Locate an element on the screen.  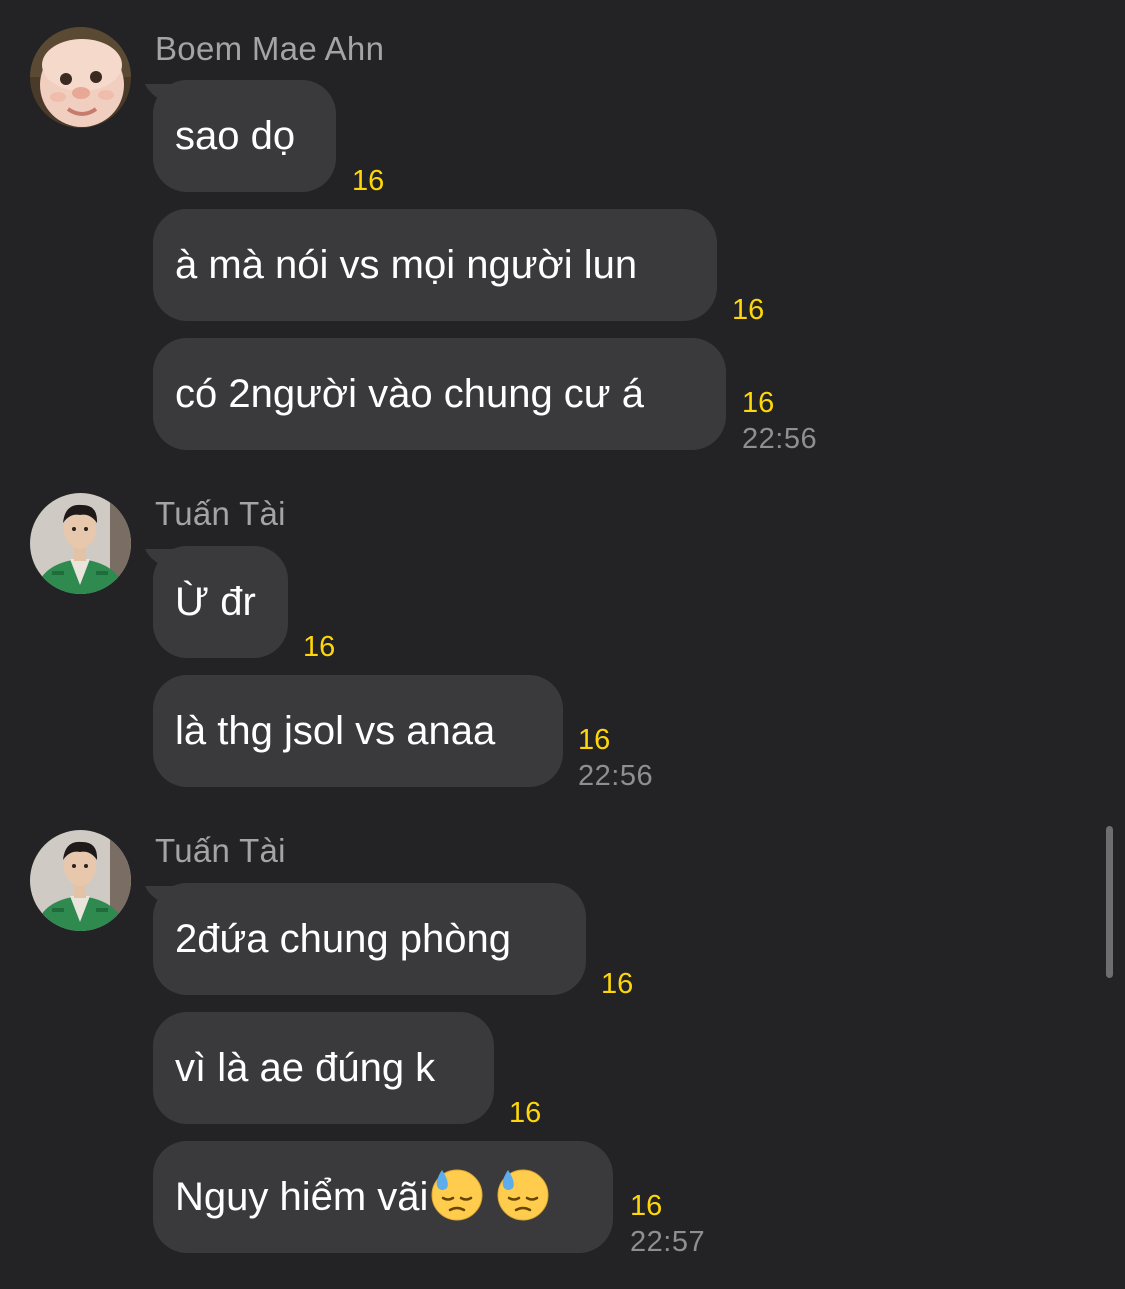
message-bubble: có 2người vào chung cư á is located at coordinates (439, 394).